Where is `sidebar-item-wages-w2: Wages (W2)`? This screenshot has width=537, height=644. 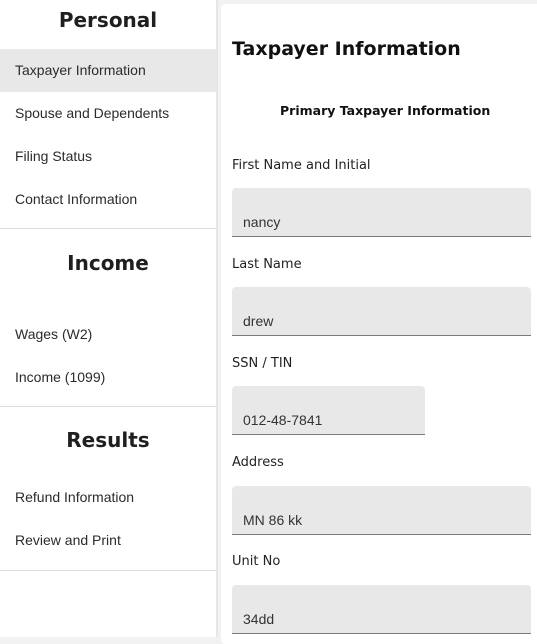
sidebar-item-wages-w2: Wages (W2) is located at coordinates (108, 334).